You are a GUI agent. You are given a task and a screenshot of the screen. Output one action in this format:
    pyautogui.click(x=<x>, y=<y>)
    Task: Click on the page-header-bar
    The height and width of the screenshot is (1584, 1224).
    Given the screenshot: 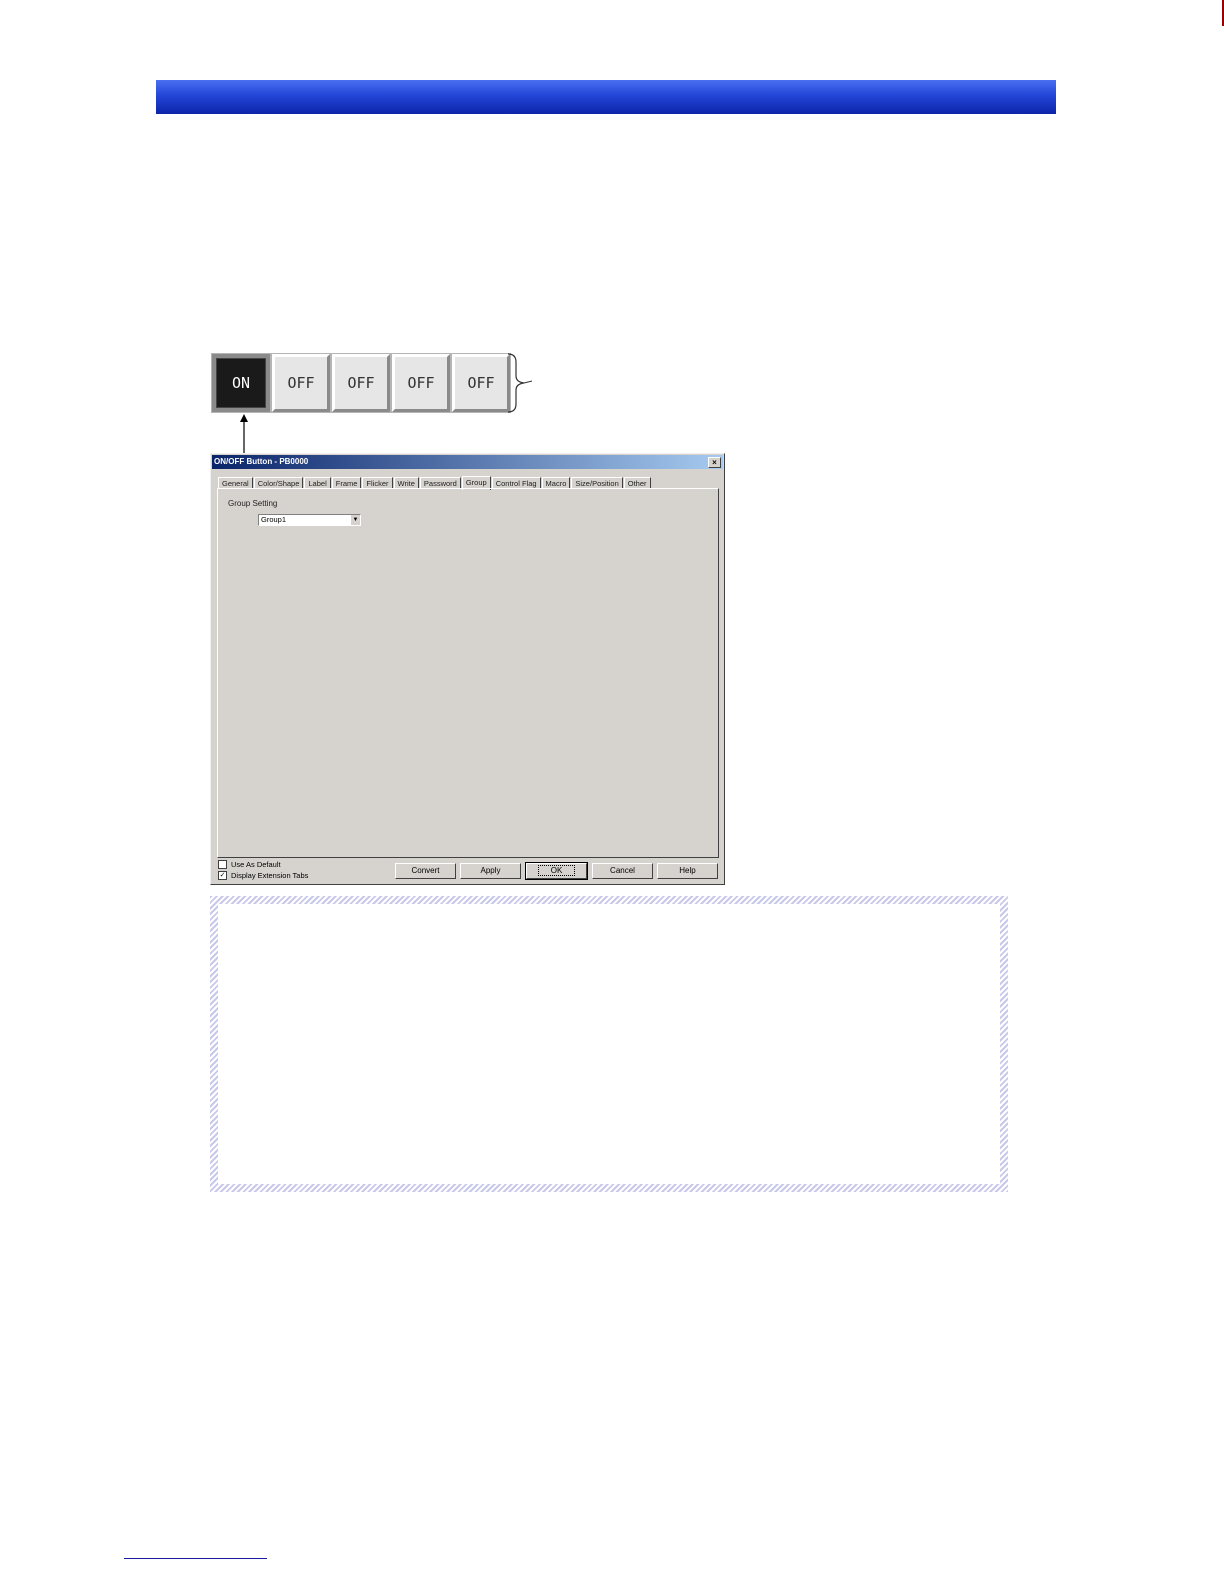 What is the action you would take?
    pyautogui.click(x=606, y=97)
    